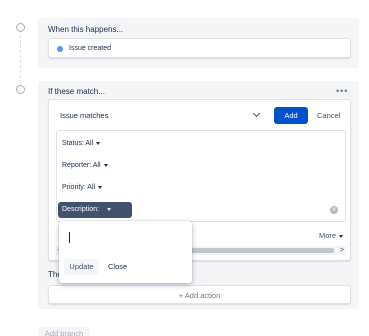  What do you see at coordinates (342, 250) in the screenshot?
I see `scroll-right-icon: >` at bounding box center [342, 250].